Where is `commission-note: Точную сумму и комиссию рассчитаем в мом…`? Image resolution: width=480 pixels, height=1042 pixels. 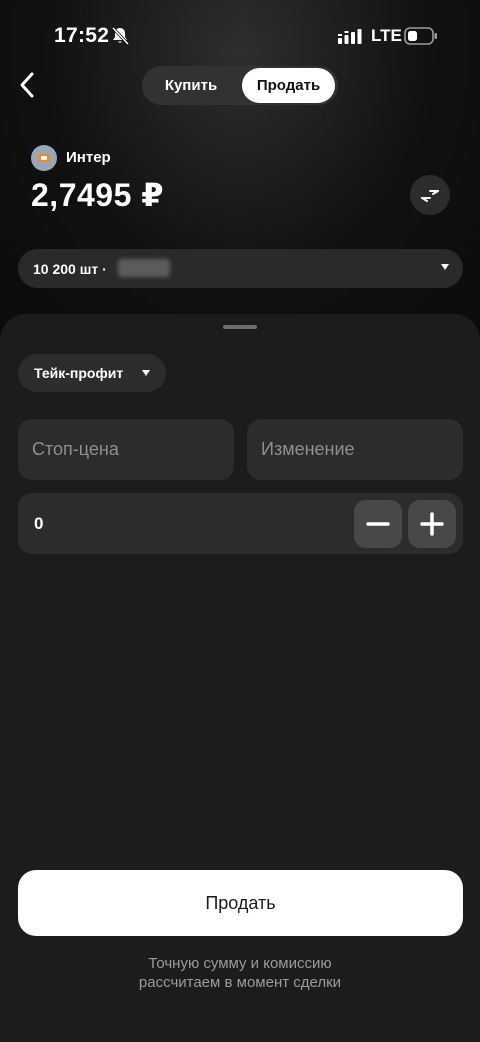 commission-note: Точную сумму и комиссию рассчитаем в мом… is located at coordinates (240, 973).